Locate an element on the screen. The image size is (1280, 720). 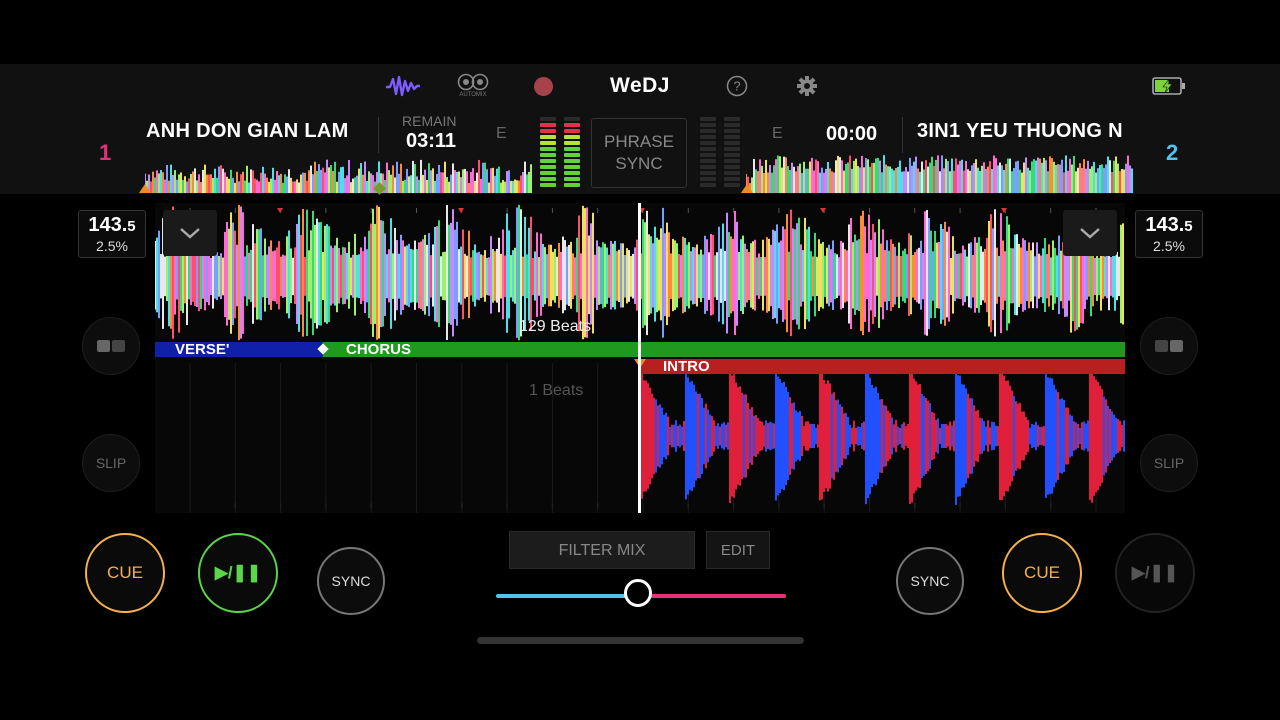
deck2-slip-button: SLIP is located at coordinates (1169, 463).